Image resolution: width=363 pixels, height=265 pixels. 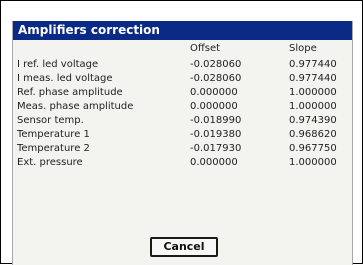 What do you see at coordinates (70, 92) in the screenshot?
I see `row-label: Ref. phase amplitude` at bounding box center [70, 92].